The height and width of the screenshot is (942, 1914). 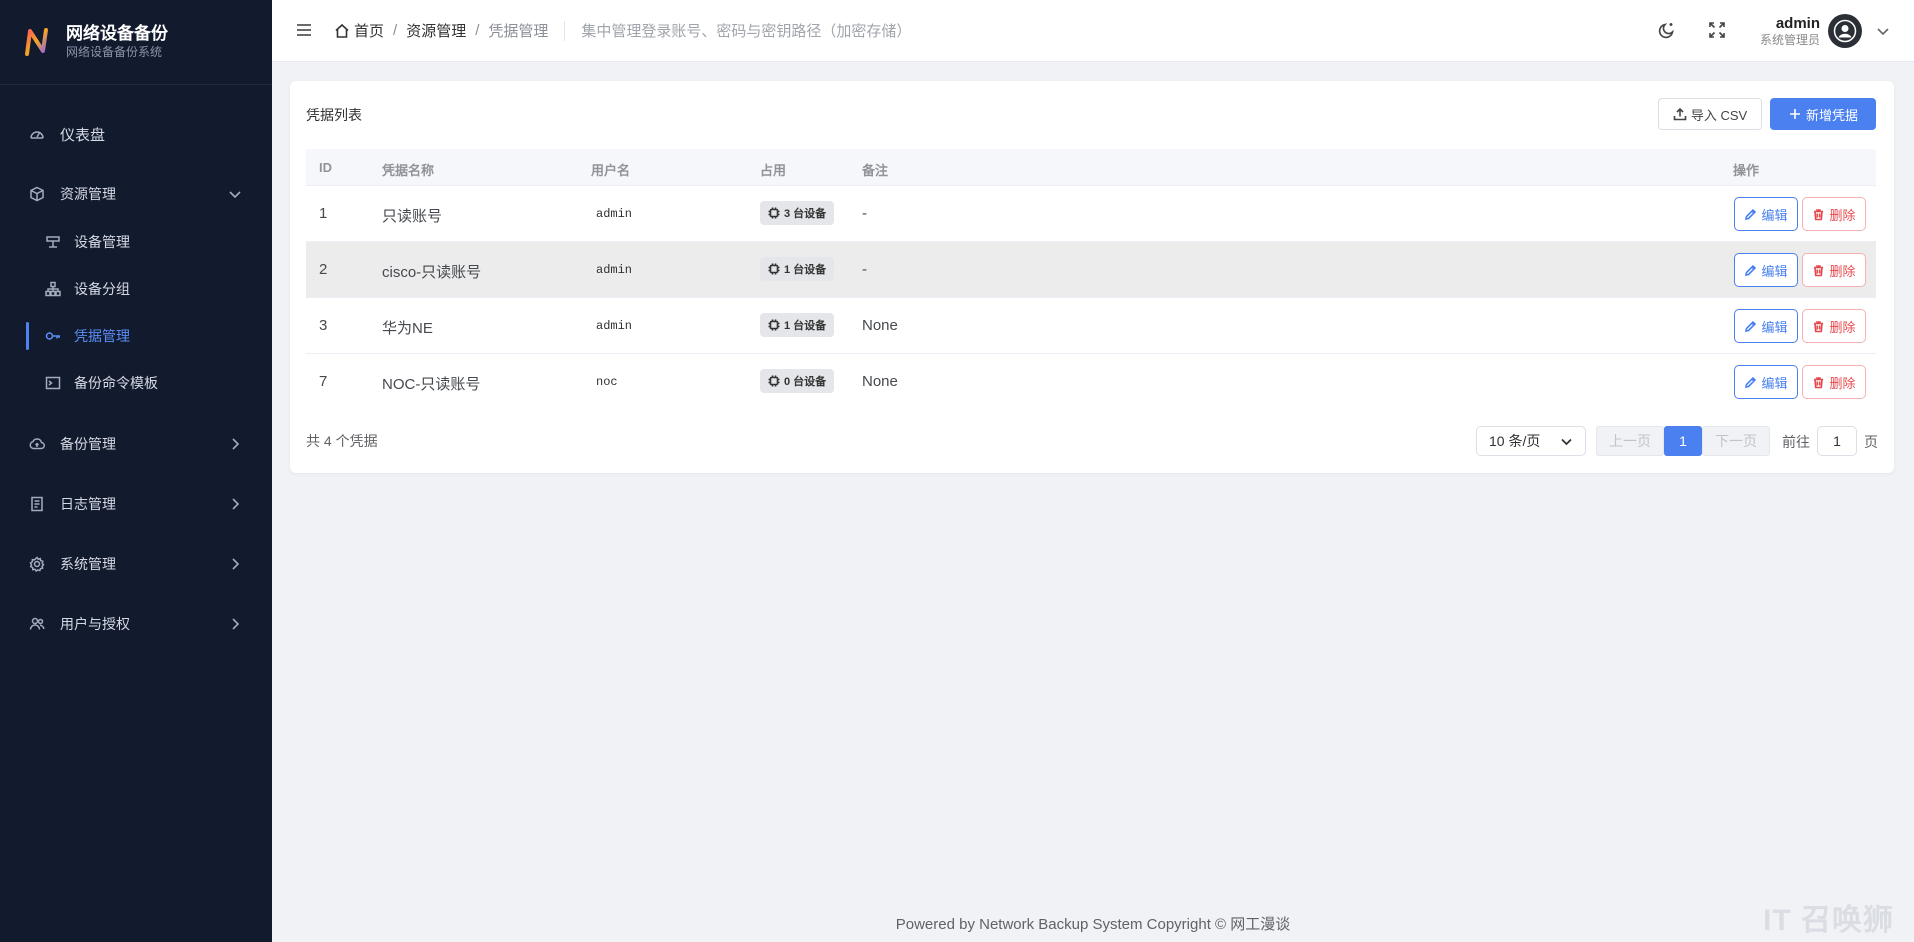 What do you see at coordinates (37, 444) in the screenshot?
I see `cloud-upload-icon` at bounding box center [37, 444].